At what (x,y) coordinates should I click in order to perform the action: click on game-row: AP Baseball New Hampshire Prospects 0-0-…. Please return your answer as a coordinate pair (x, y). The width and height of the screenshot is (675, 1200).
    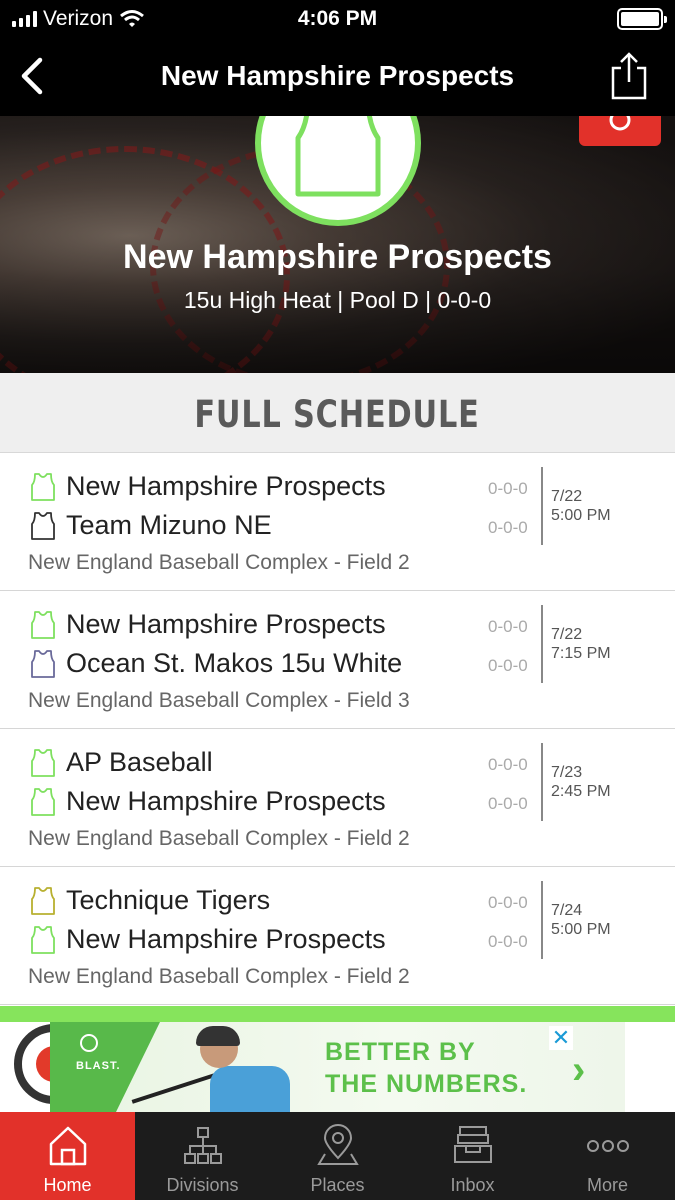
    Looking at the image, I should click on (337, 798).